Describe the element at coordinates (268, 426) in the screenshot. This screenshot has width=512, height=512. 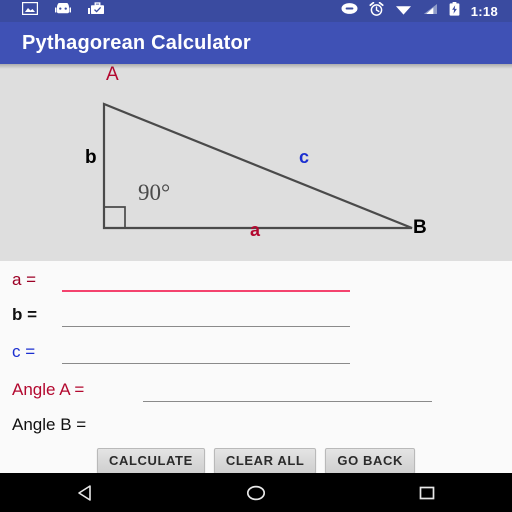
I see `input-angle-b` at that location.